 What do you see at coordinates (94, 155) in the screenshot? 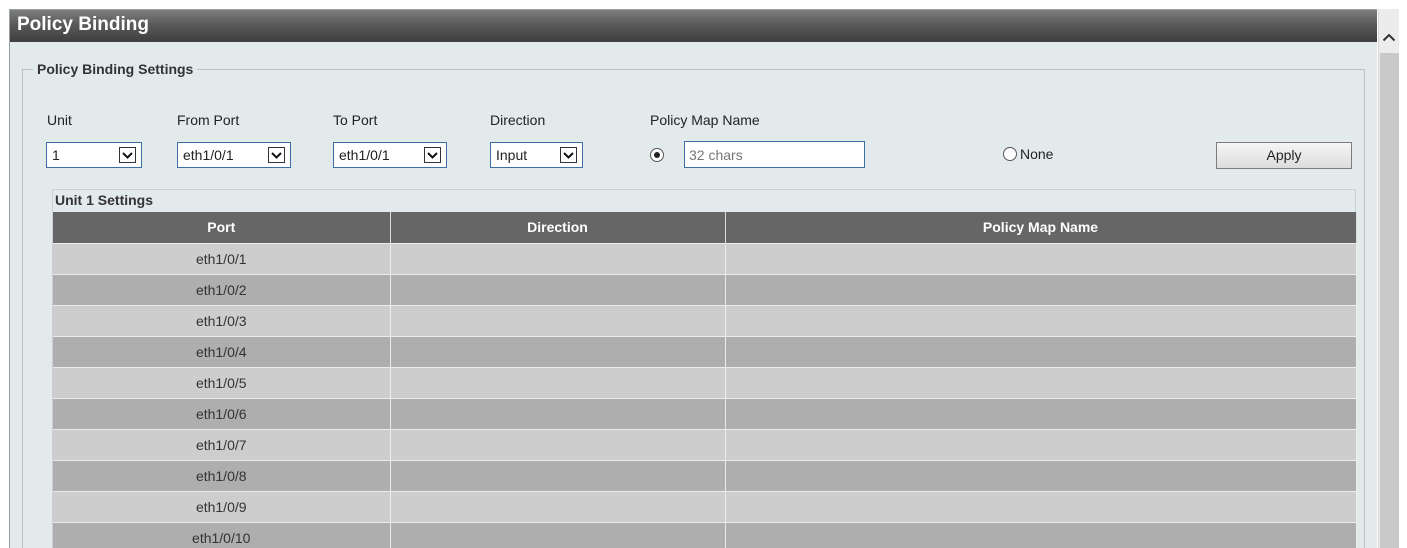
I see `unit-select: 1` at bounding box center [94, 155].